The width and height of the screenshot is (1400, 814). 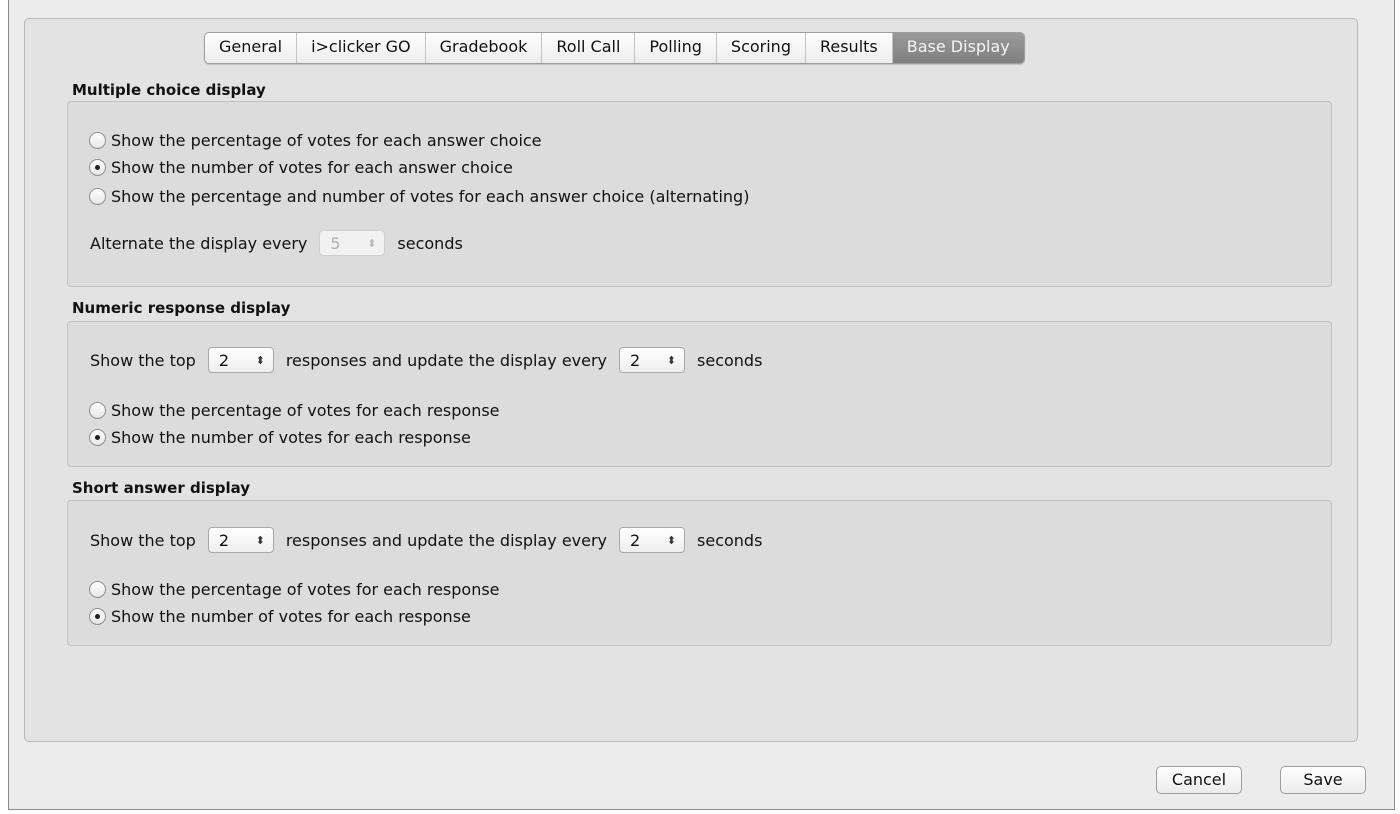 What do you see at coordinates (143, 360) in the screenshot?
I see `numeric-show-top-label: Show the top` at bounding box center [143, 360].